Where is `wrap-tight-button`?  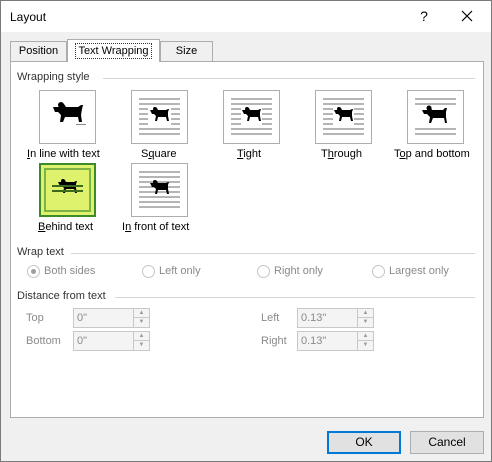
wrap-tight-button is located at coordinates (251, 117).